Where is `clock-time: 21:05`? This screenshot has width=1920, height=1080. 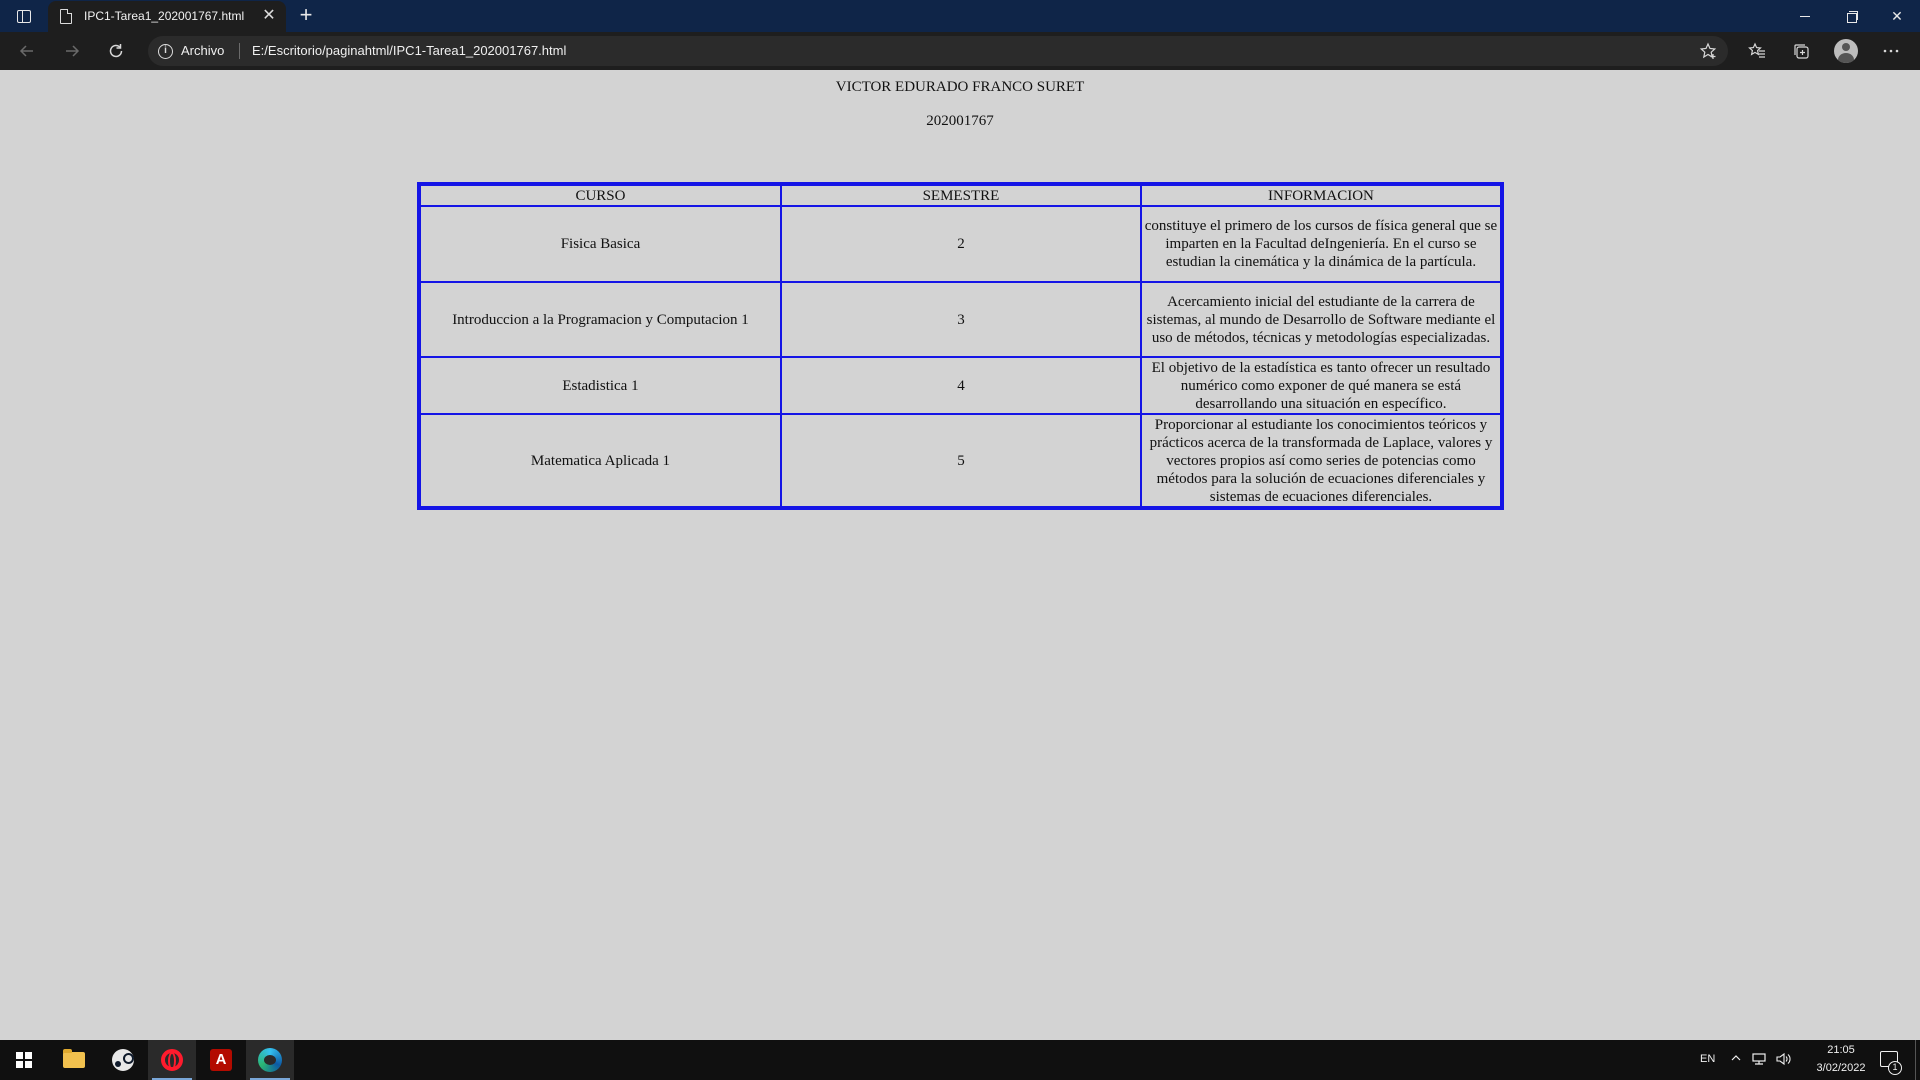 clock-time: 21:05 is located at coordinates (1841, 1050).